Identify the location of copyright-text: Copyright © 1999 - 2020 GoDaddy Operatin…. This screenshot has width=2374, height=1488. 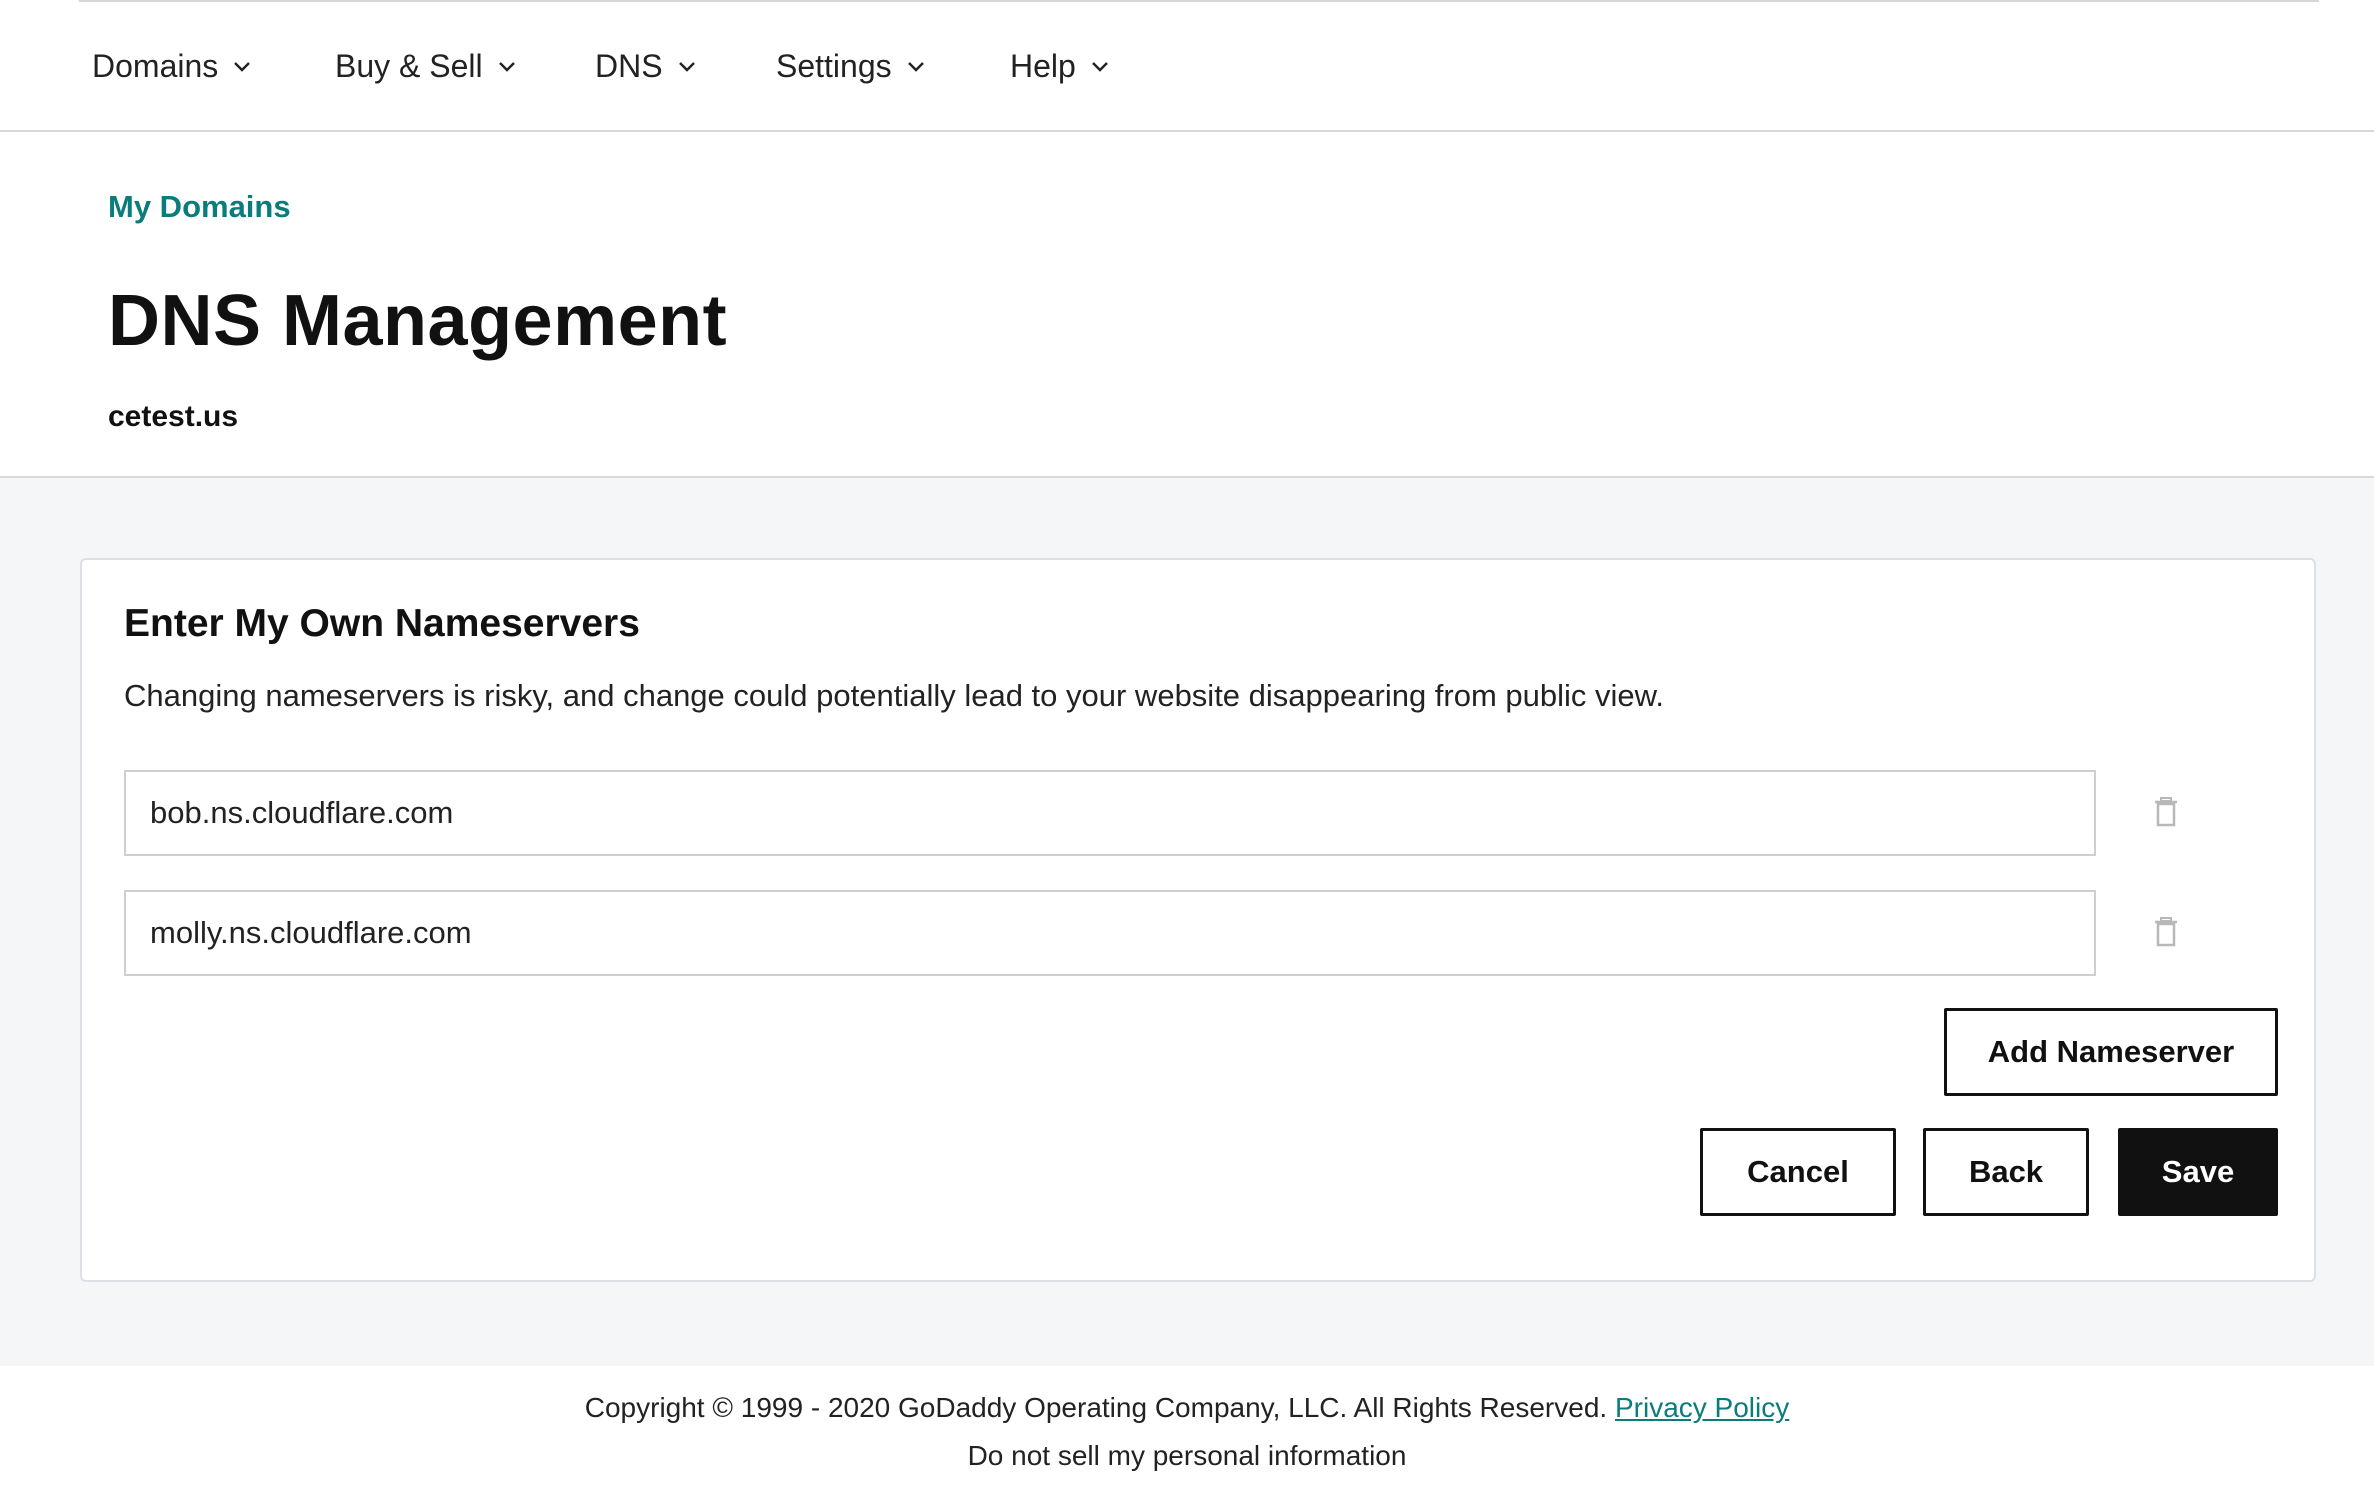
(1096, 1407).